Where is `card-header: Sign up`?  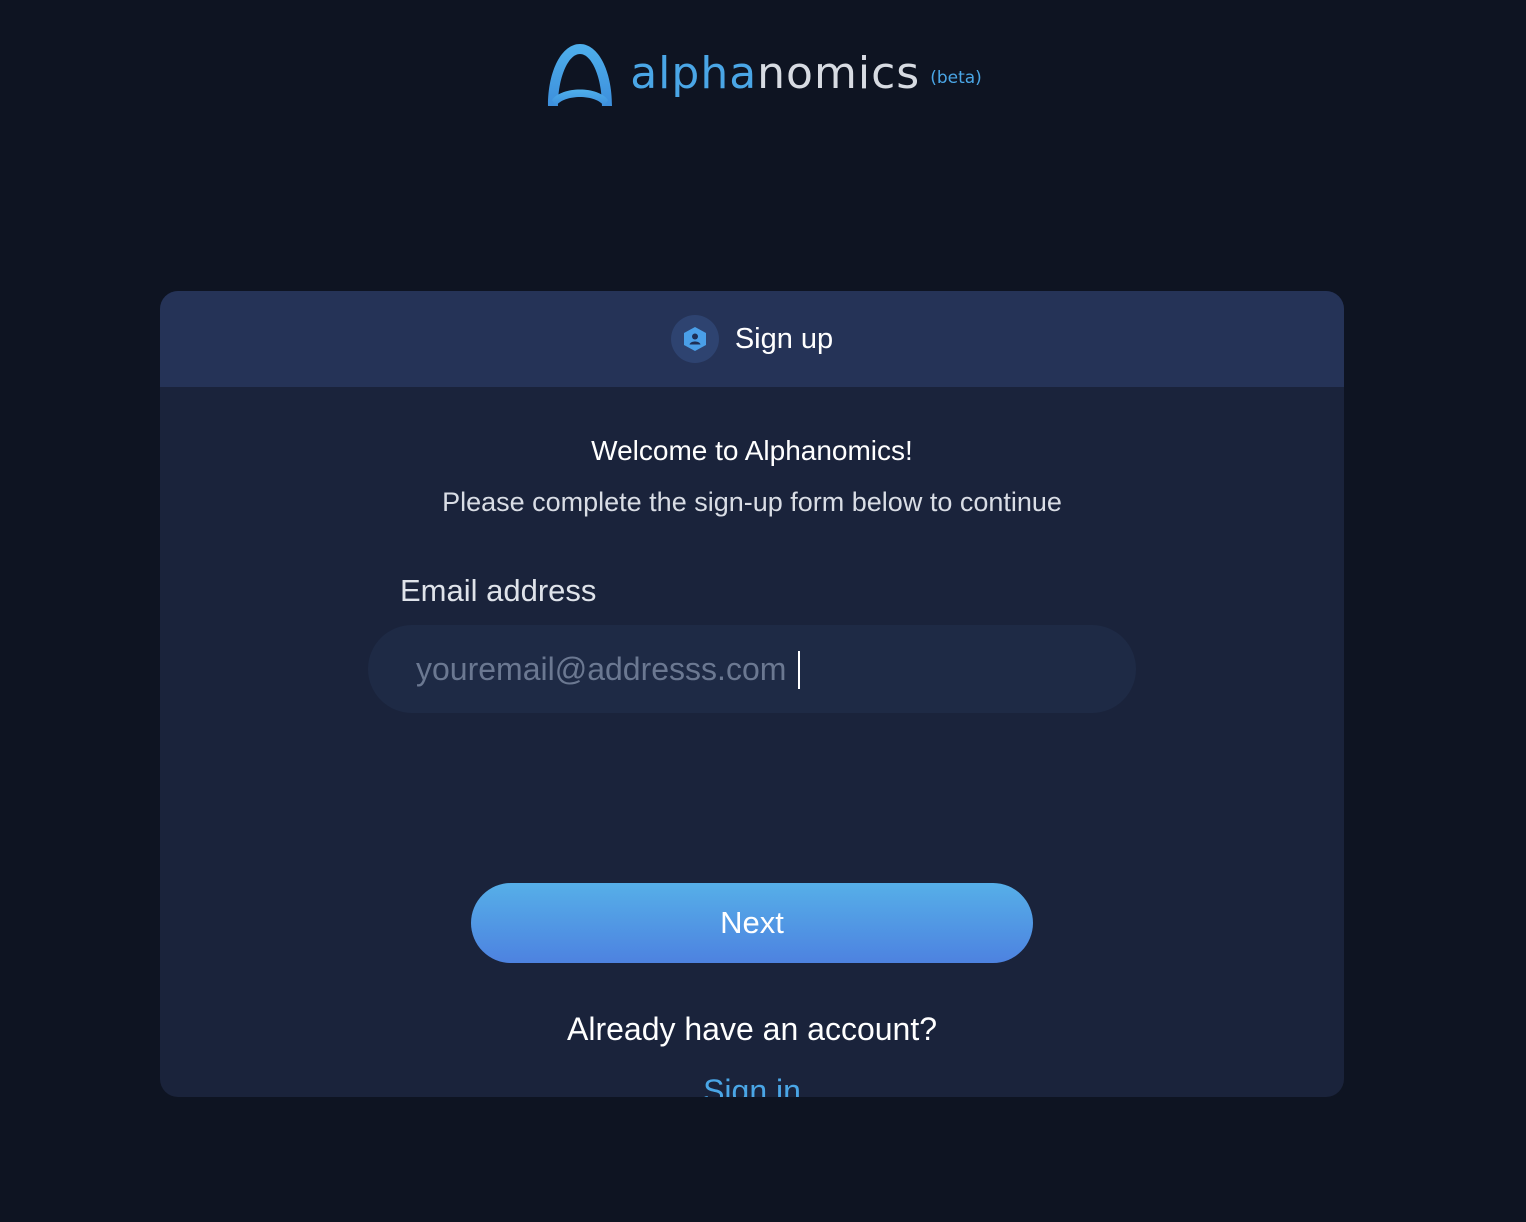
card-header: Sign up is located at coordinates (752, 339).